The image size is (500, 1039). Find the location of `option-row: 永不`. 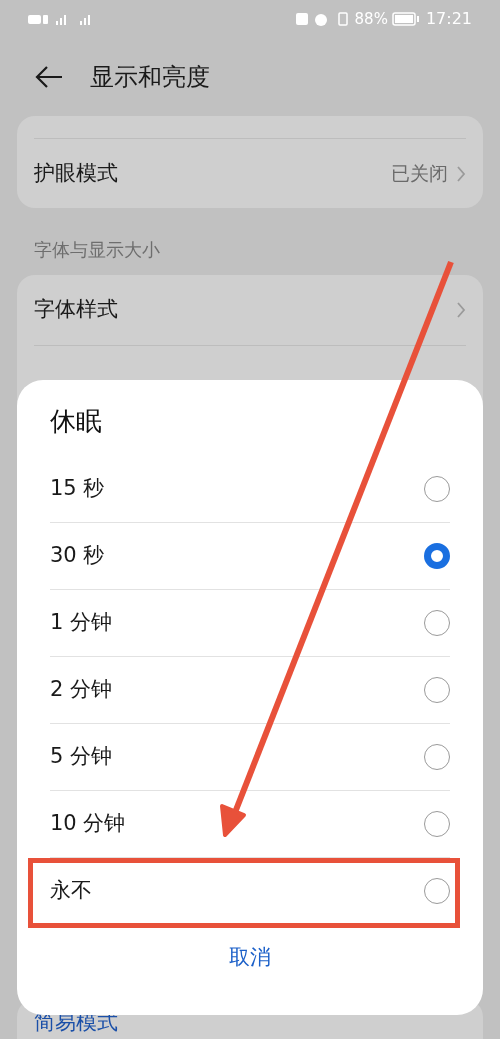

option-row: 永不 is located at coordinates (250, 890).